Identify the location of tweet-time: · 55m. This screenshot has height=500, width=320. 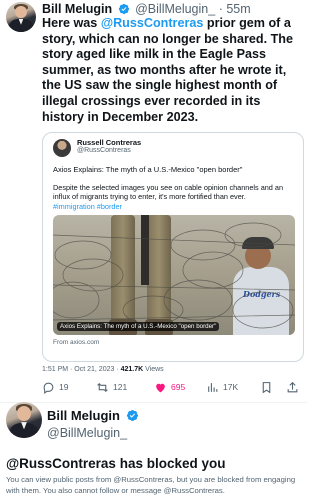
(235, 9).